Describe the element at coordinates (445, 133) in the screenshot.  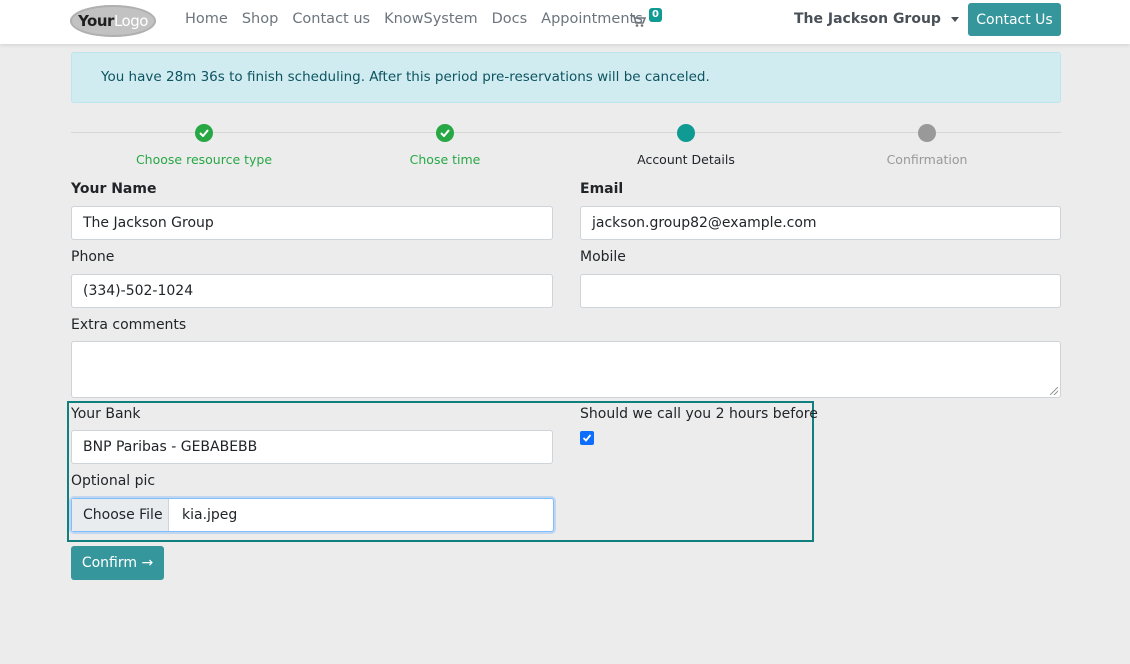
I see `step-2-check-icon` at that location.